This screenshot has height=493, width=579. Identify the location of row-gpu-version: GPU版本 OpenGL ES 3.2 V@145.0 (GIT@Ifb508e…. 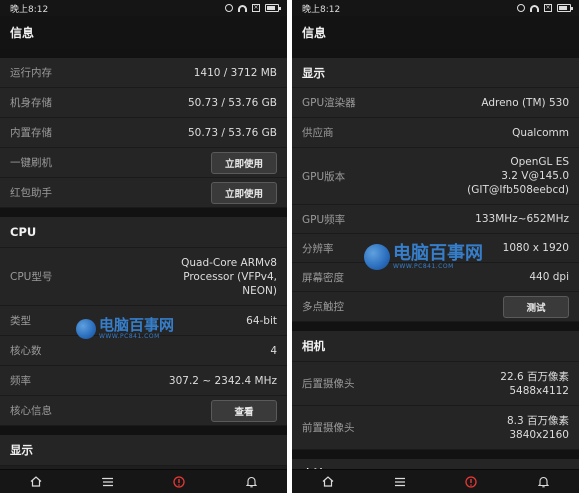
(435, 176).